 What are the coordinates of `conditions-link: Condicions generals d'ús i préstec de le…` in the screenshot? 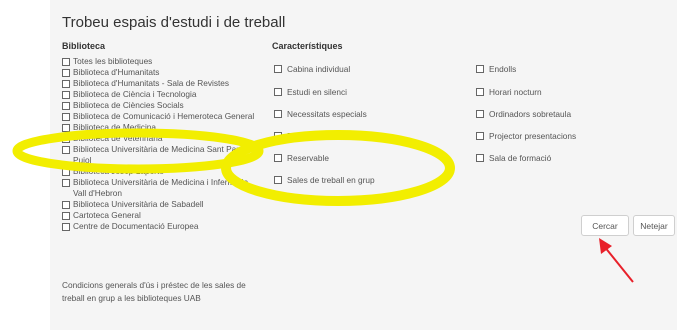 It's located at (162, 292).